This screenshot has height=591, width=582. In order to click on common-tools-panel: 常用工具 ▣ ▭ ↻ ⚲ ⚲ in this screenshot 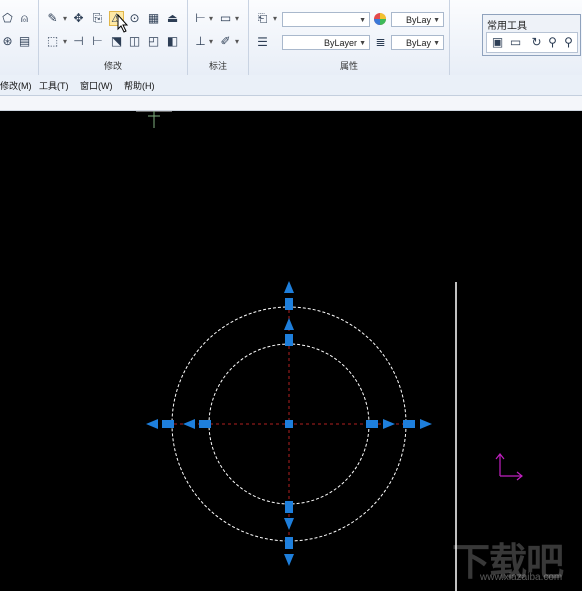, I will do `click(531, 35)`.